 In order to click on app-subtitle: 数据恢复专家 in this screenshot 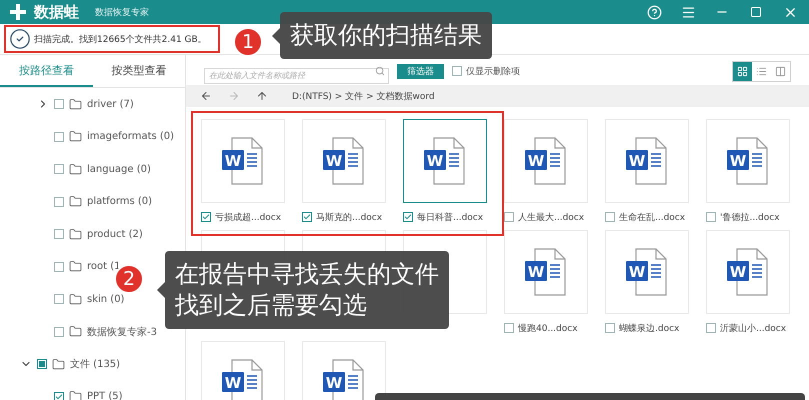, I will do `click(122, 12)`.